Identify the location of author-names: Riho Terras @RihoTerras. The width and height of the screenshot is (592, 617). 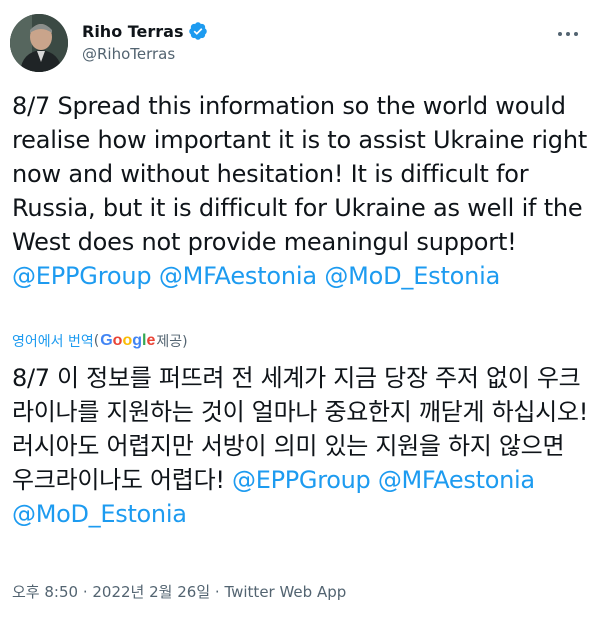
(145, 41).